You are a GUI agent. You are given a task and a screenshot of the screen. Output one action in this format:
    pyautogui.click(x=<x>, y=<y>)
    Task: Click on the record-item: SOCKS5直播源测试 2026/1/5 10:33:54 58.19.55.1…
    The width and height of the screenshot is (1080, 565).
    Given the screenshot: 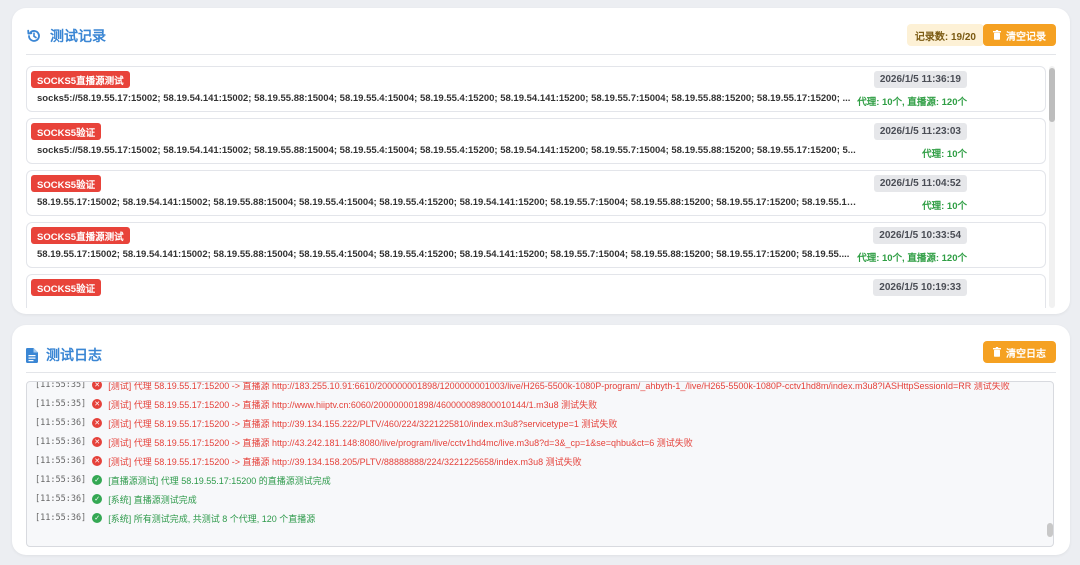 What is the action you would take?
    pyautogui.click(x=536, y=245)
    